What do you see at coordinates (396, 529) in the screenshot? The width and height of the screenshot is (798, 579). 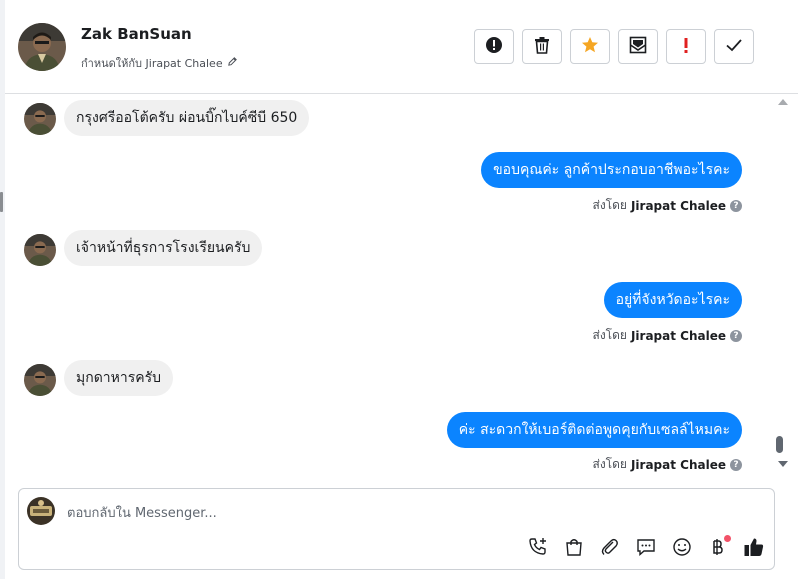 I see `reply-composer` at bounding box center [396, 529].